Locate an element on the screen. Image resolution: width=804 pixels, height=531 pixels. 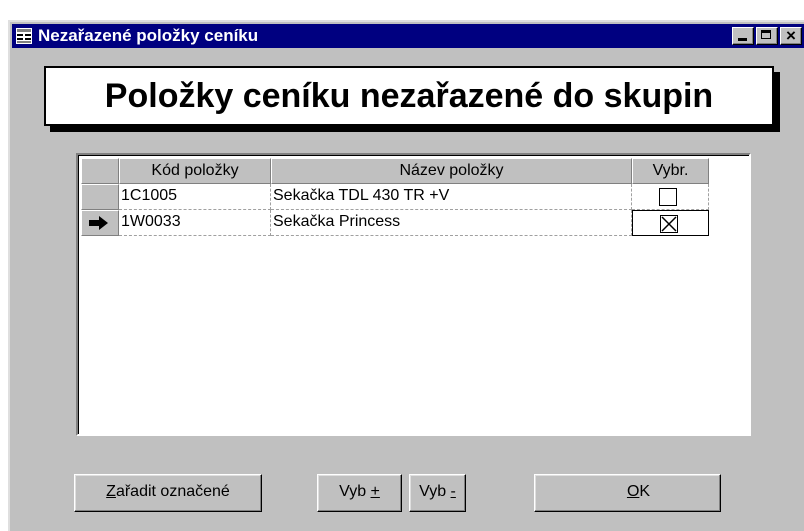
row-selector is located at coordinates (100, 197).